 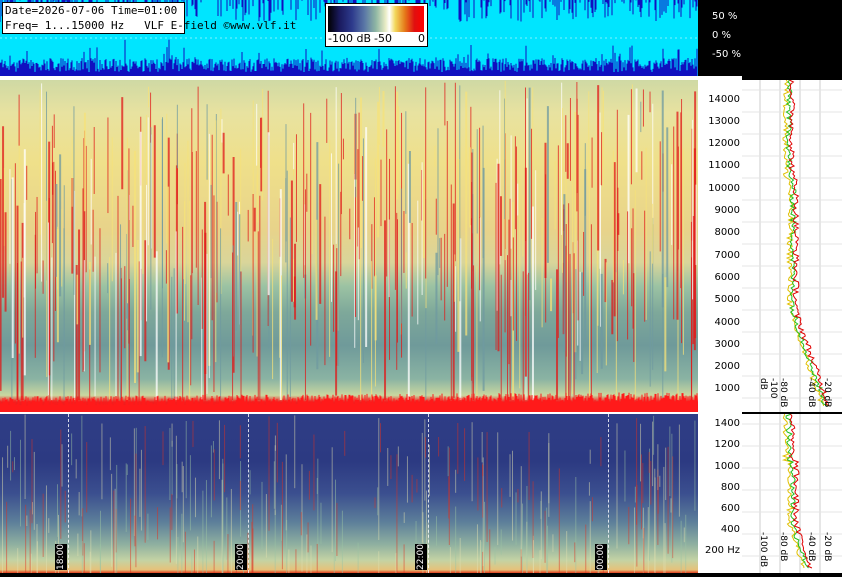 What do you see at coordinates (91, 10) in the screenshot?
I see `date-time-label: Date=2026-07-06 Time=01:00` at bounding box center [91, 10].